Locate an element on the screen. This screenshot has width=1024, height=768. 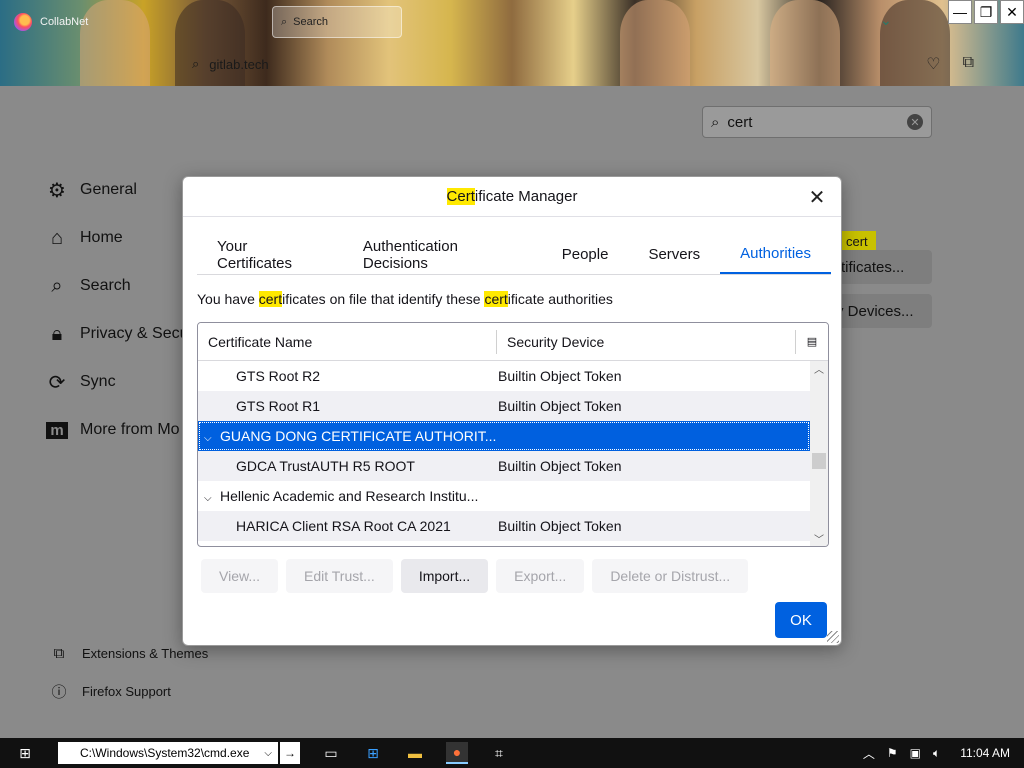
nav-item-home: ⌂ Home is located at coordinates (117, 238).